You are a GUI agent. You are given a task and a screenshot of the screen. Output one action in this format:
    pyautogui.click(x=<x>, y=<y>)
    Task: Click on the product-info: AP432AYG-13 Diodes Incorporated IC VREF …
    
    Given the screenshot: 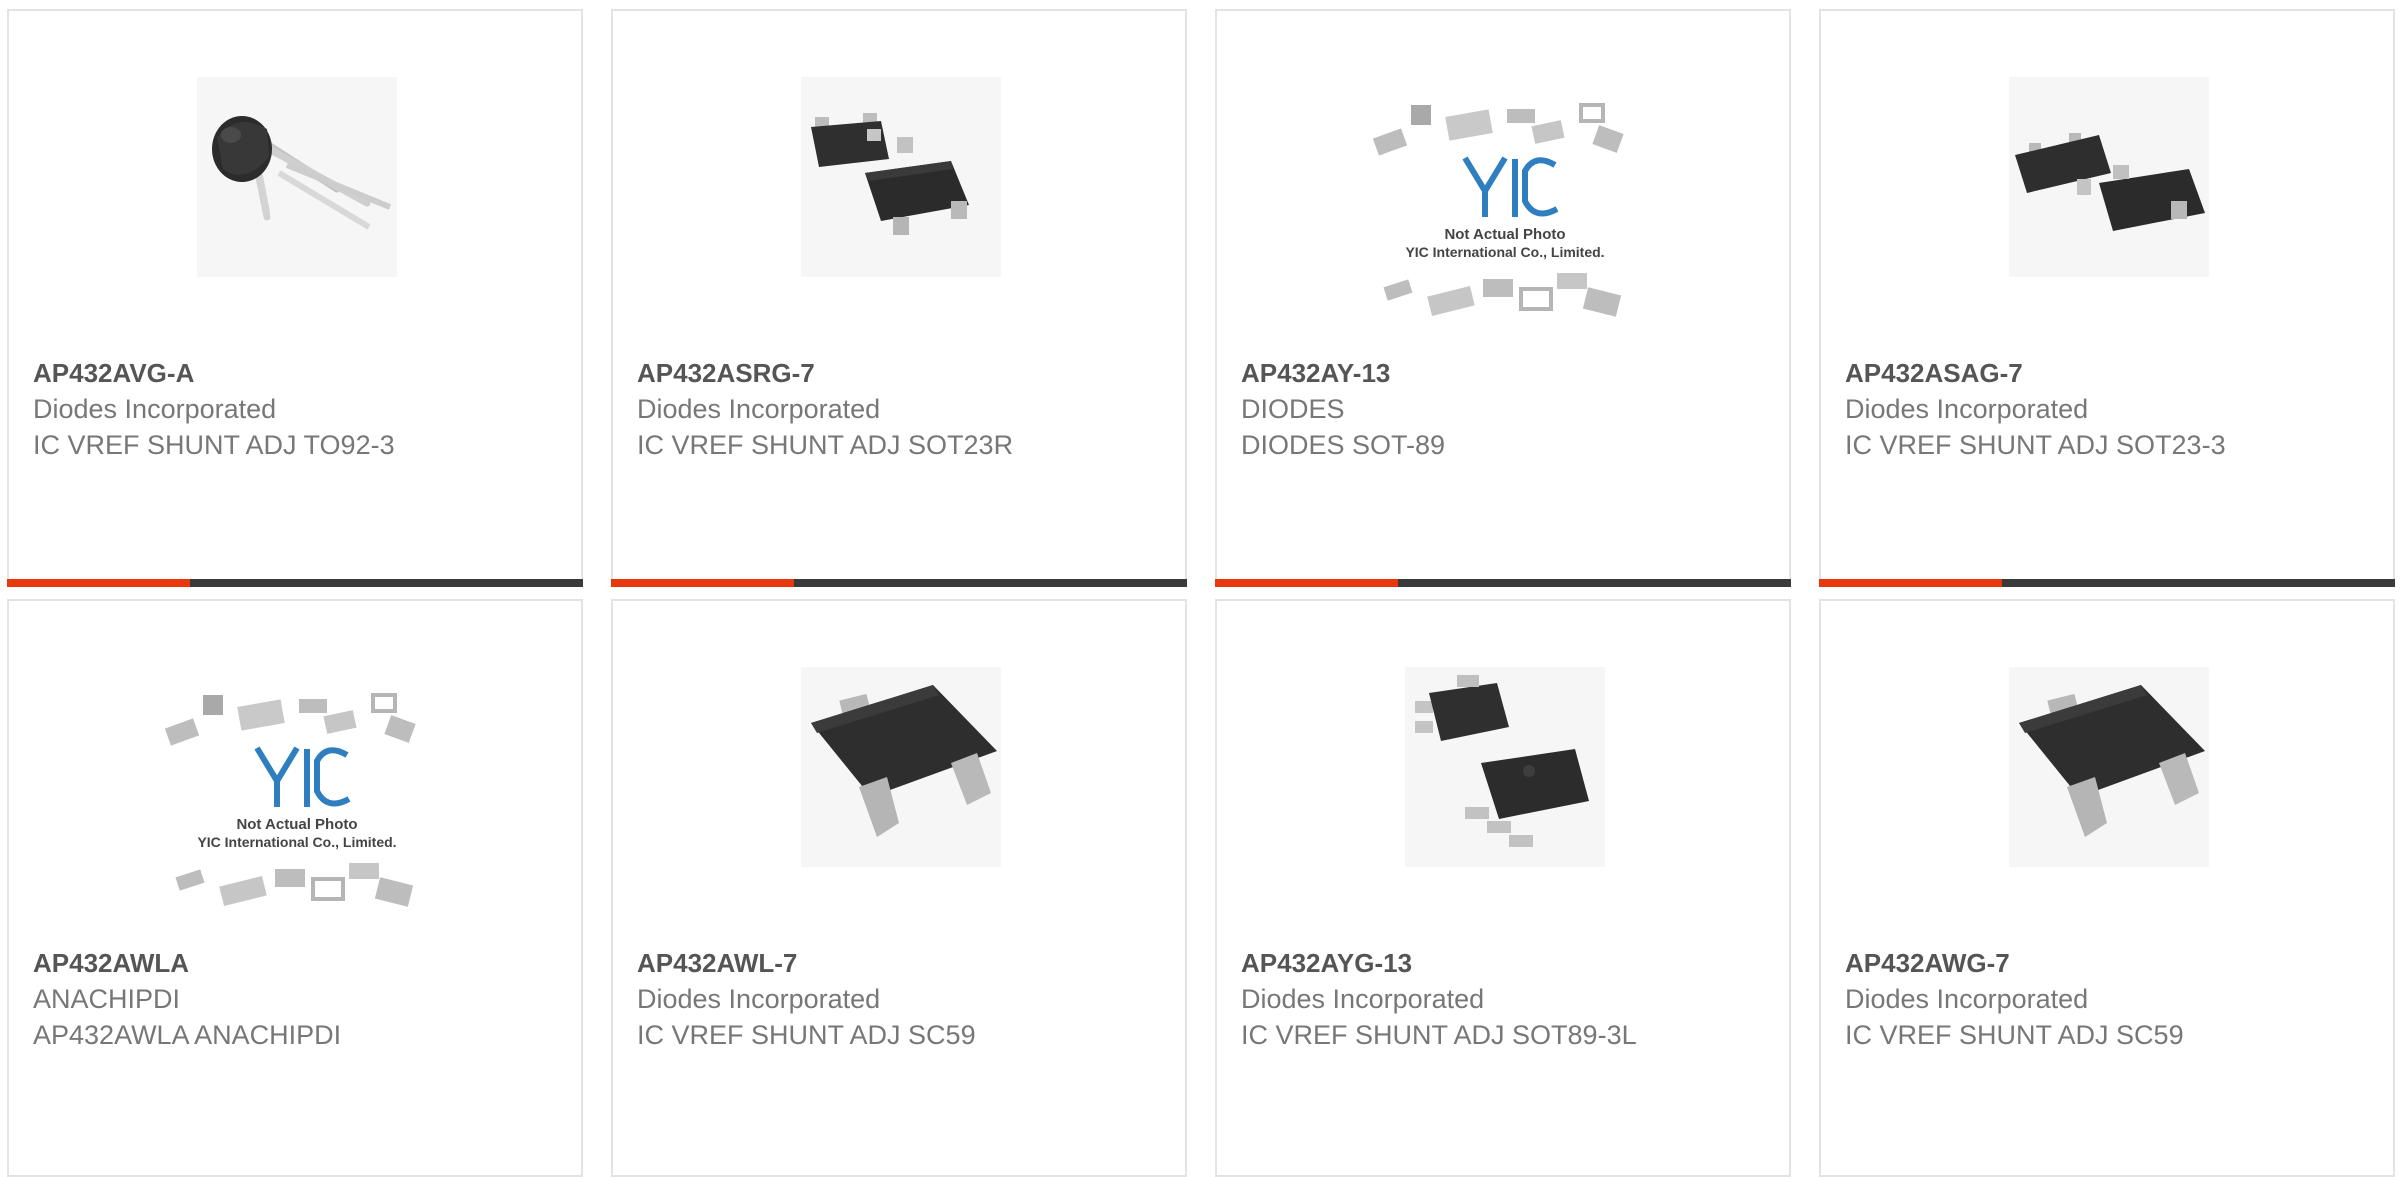 What is the action you would take?
    pyautogui.click(x=1507, y=999)
    